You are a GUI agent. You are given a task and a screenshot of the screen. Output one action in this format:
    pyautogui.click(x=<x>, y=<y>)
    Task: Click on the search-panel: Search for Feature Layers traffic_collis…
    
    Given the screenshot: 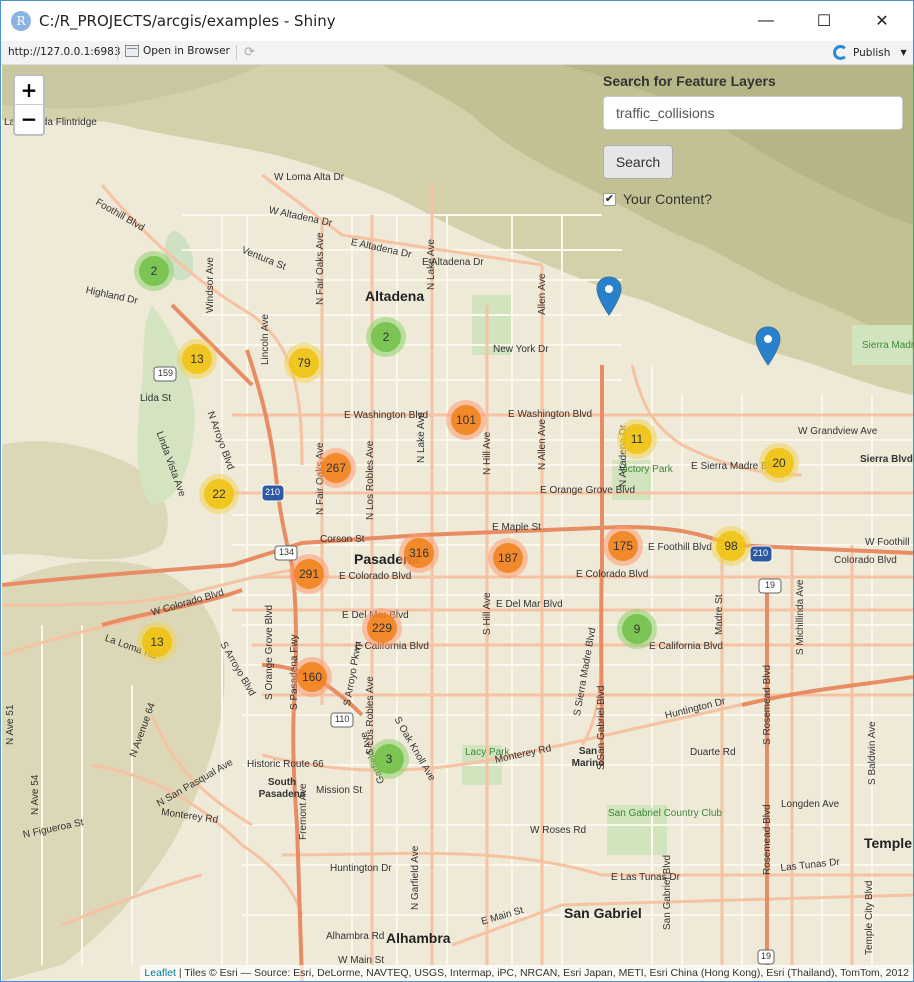 What is the action you would take?
    pyautogui.click(x=753, y=140)
    